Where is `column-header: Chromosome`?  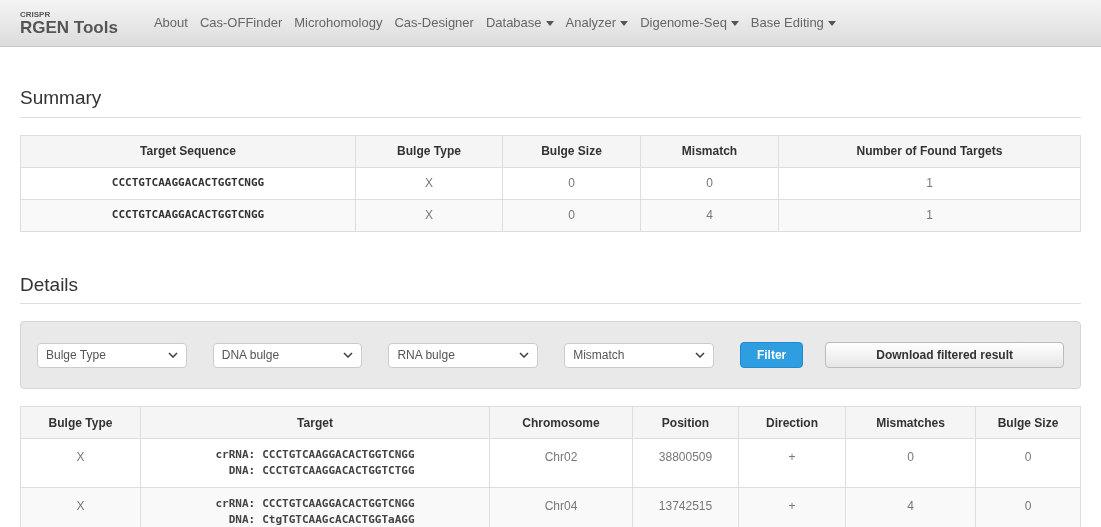
column-header: Chromosome is located at coordinates (561, 422).